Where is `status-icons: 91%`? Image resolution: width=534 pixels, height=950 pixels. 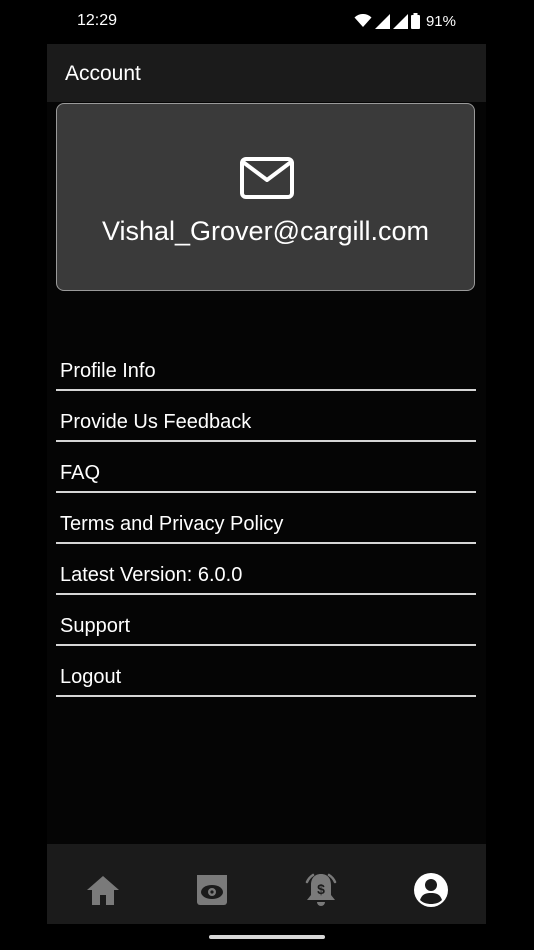 status-icons: 91% is located at coordinates (405, 21).